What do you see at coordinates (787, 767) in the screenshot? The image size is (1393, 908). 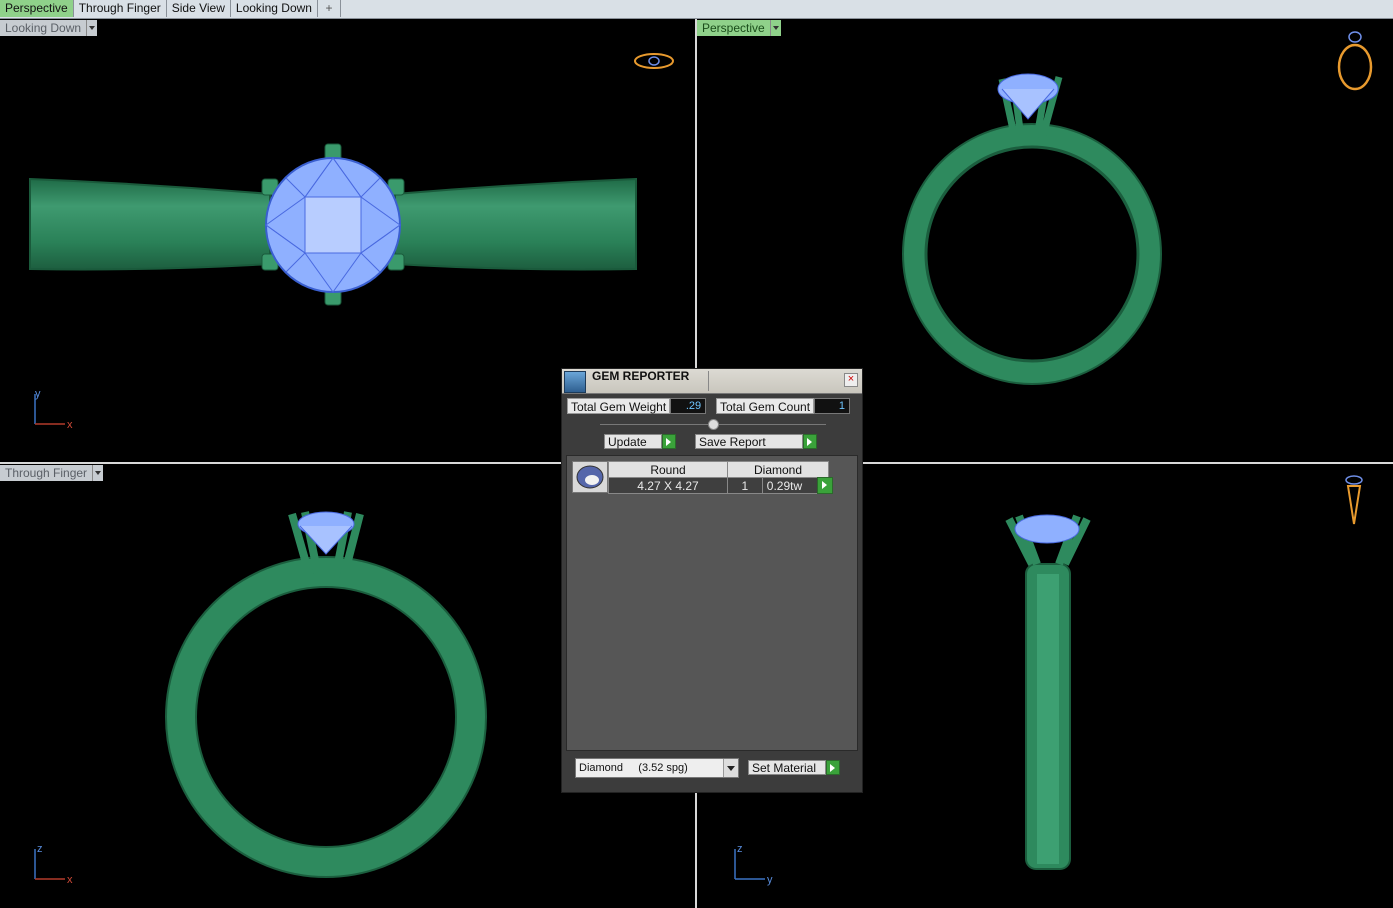 I see `set-material-button-label: Set Material` at bounding box center [787, 767].